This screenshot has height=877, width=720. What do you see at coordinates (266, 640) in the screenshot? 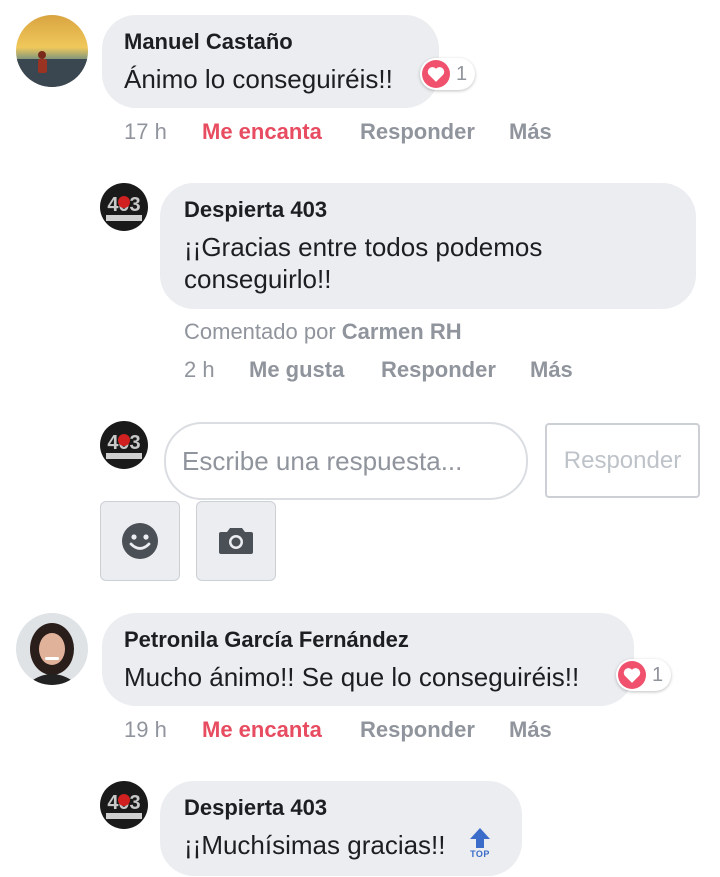
I see `comment-author: Petronila García Fernández` at bounding box center [266, 640].